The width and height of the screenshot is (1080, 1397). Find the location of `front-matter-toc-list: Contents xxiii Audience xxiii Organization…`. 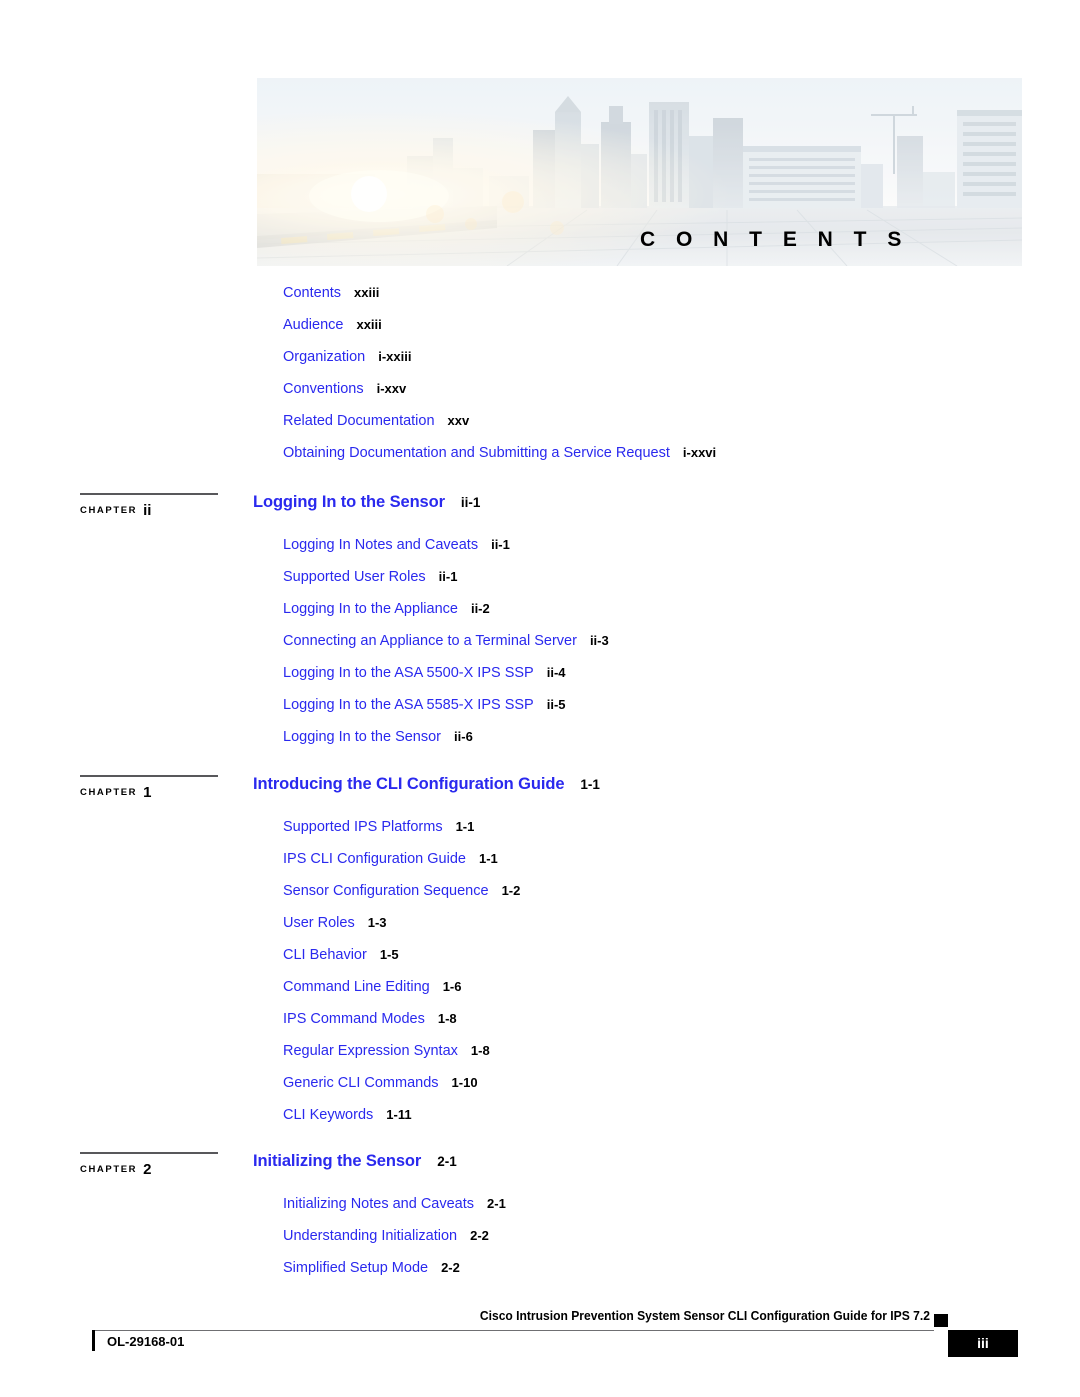

front-matter-toc-list: Contents xxiii Audience xxiii Organization… is located at coordinates (643, 379).